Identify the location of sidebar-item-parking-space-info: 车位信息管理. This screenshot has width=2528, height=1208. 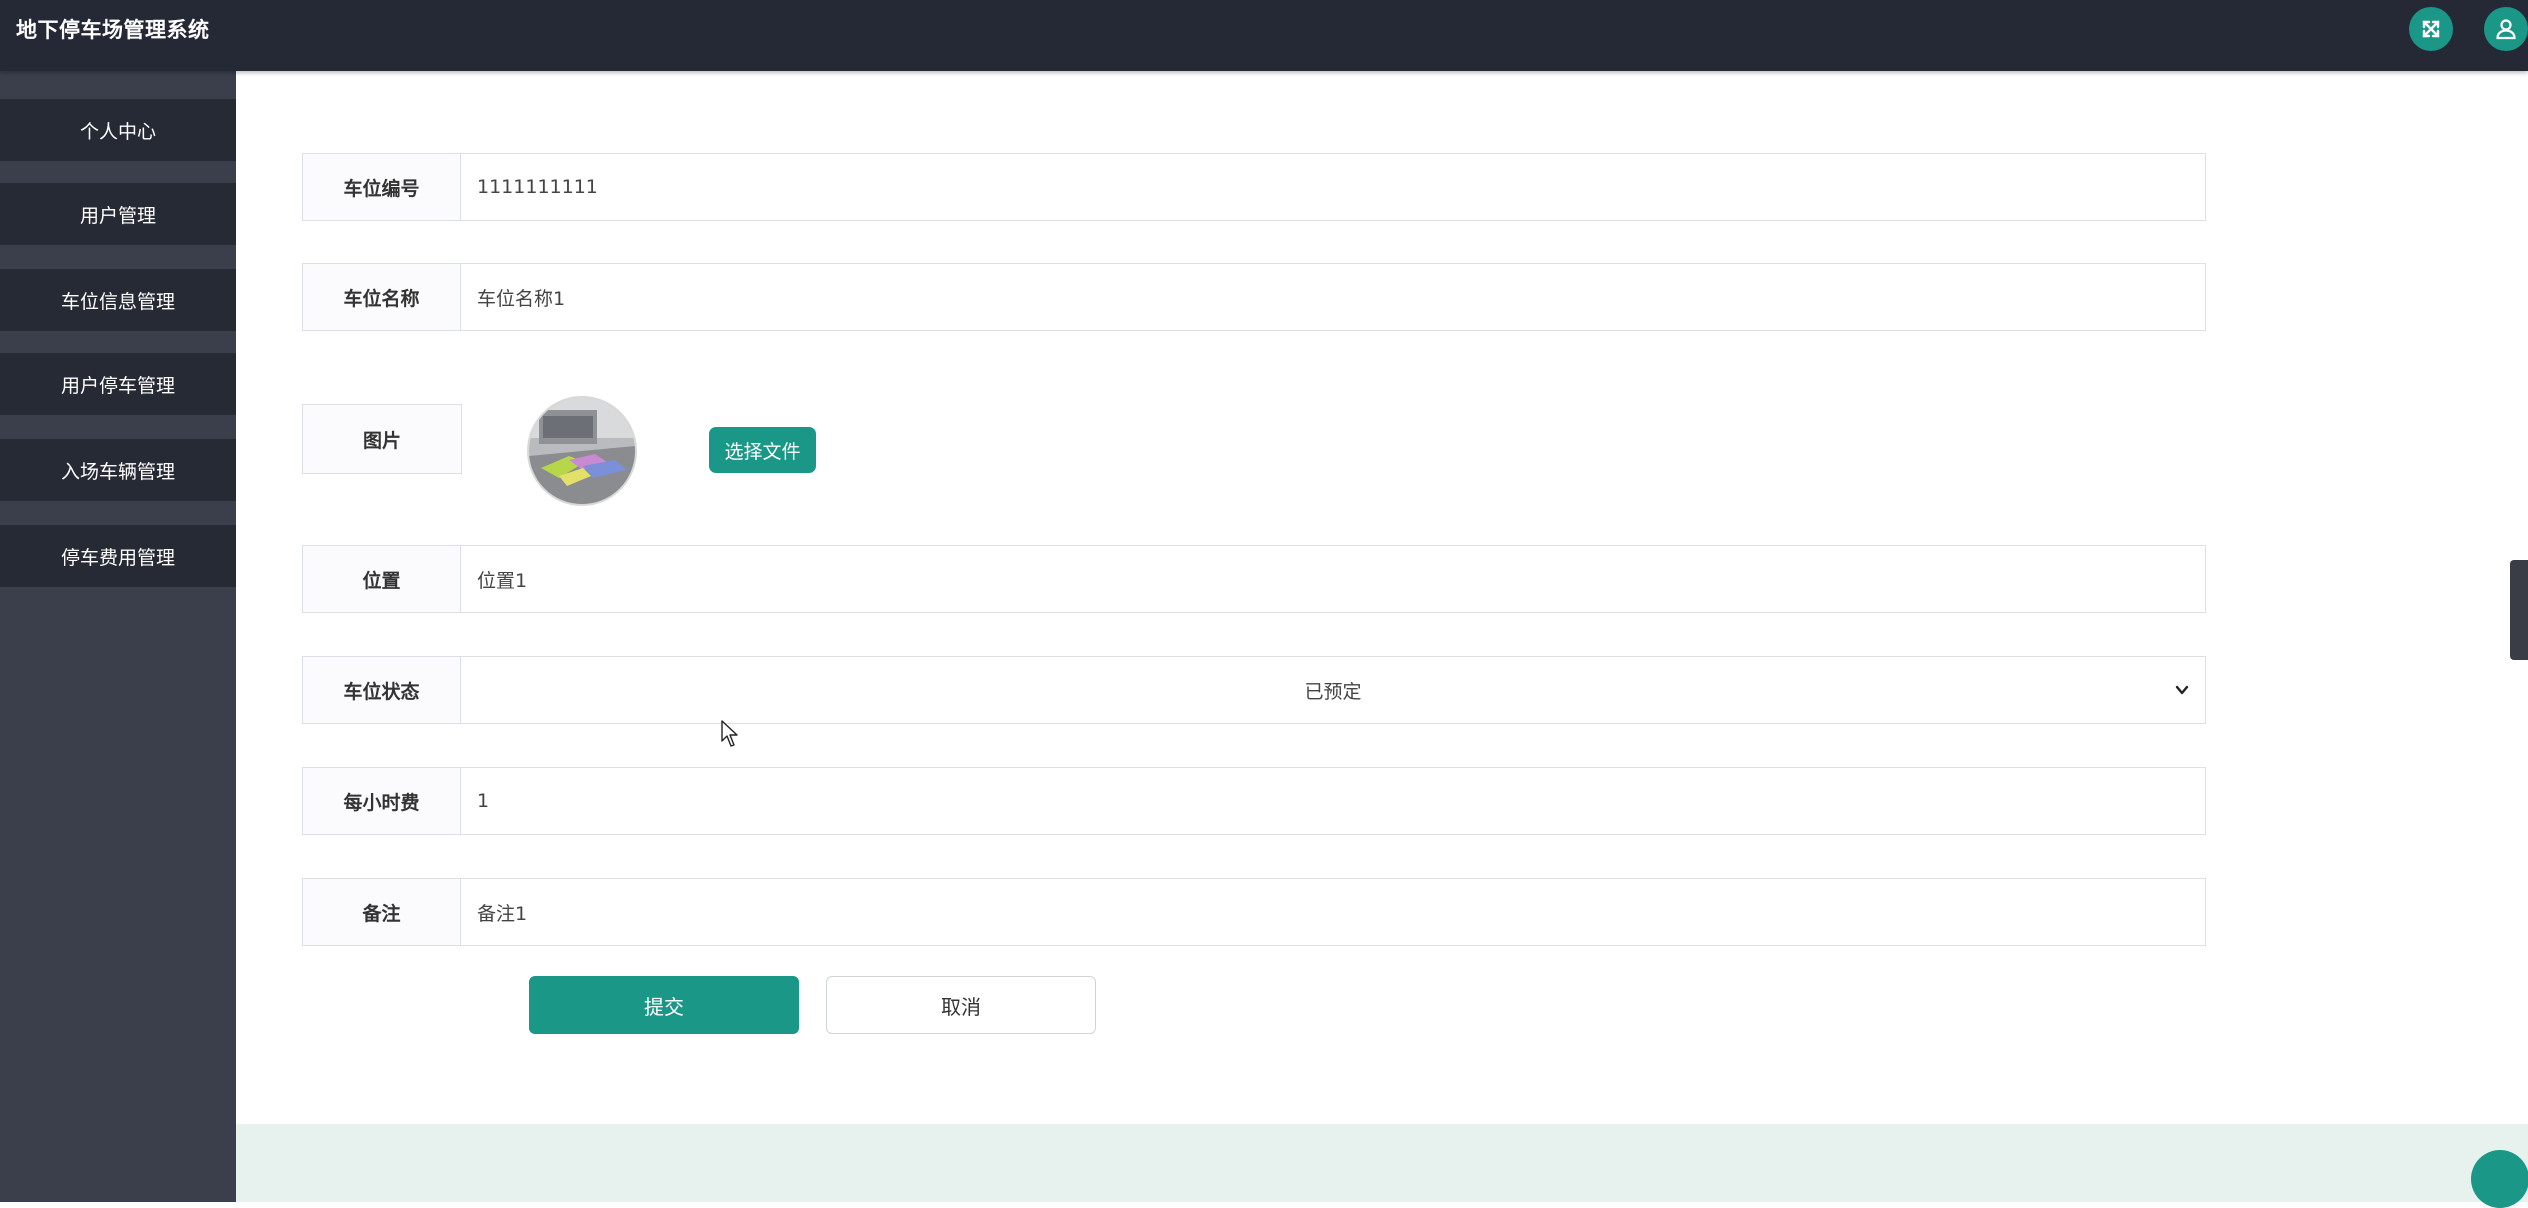
(118, 300).